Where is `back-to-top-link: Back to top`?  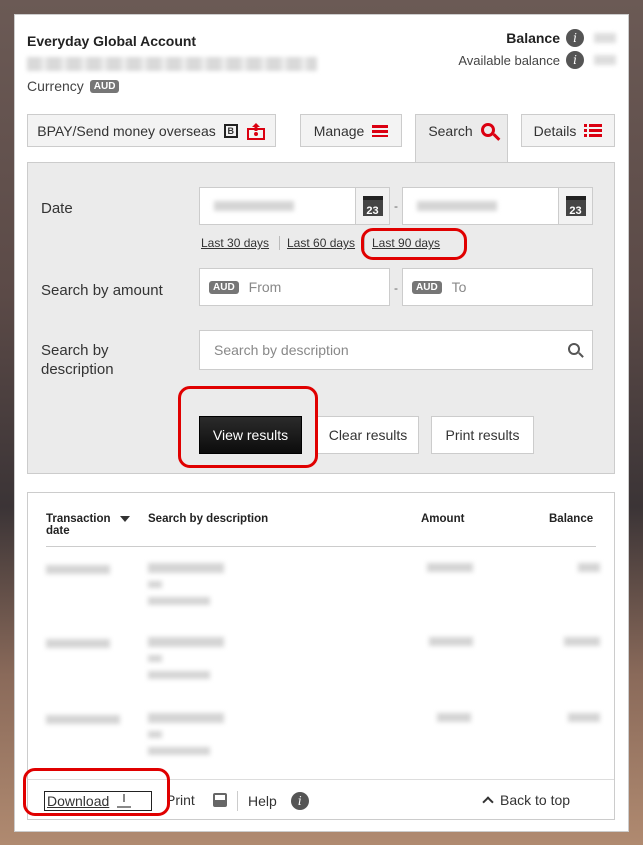
back-to-top-link: Back to top is located at coordinates (526, 800).